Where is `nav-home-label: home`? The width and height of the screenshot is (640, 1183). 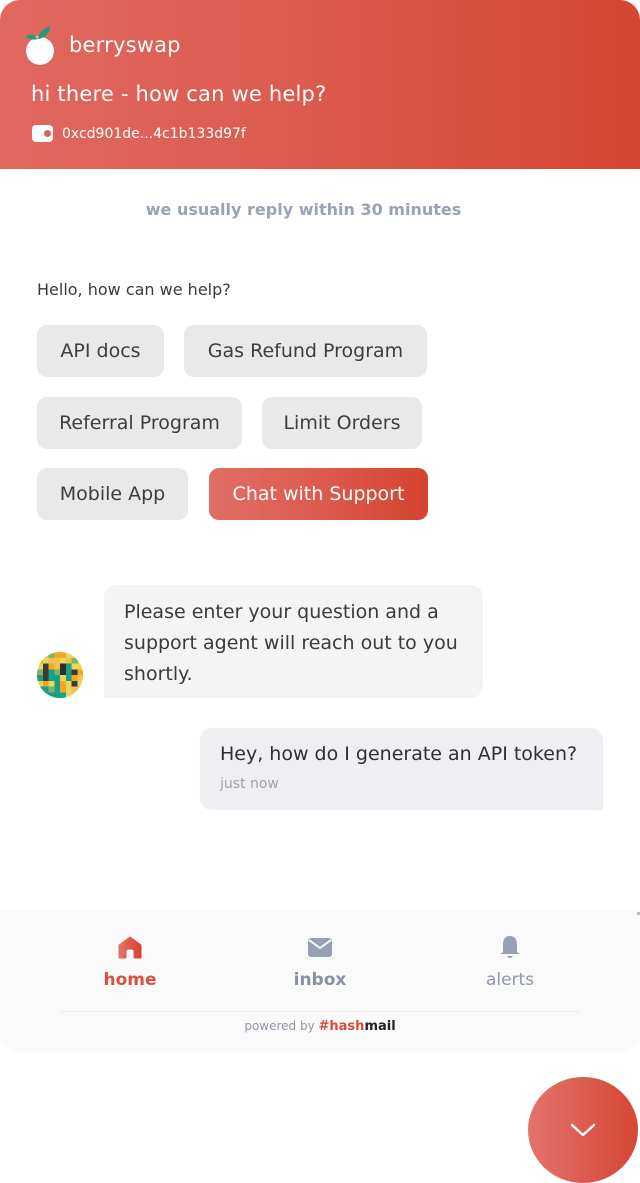 nav-home-label: home is located at coordinates (130, 980).